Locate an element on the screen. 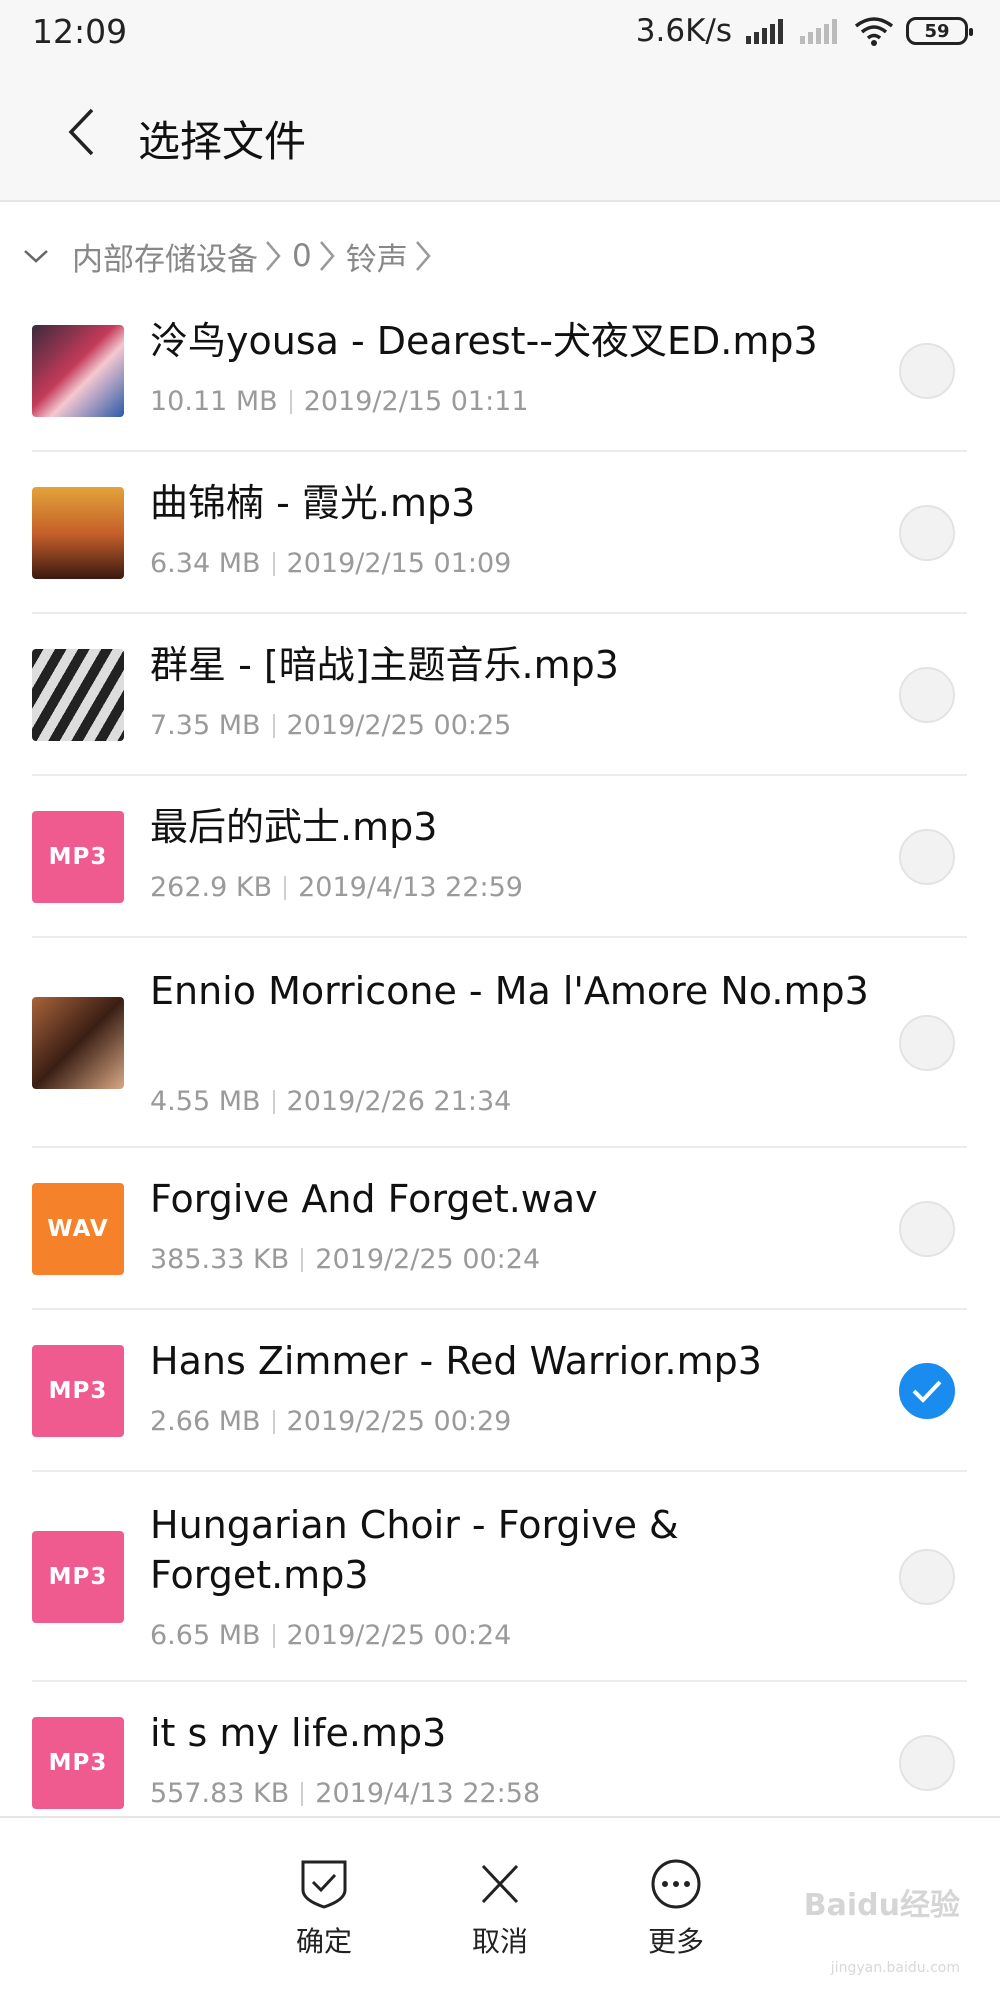 The image size is (1000, 2000). file-meta: 262.9 KB 2019/4/13 22:59 is located at coordinates (336, 887).